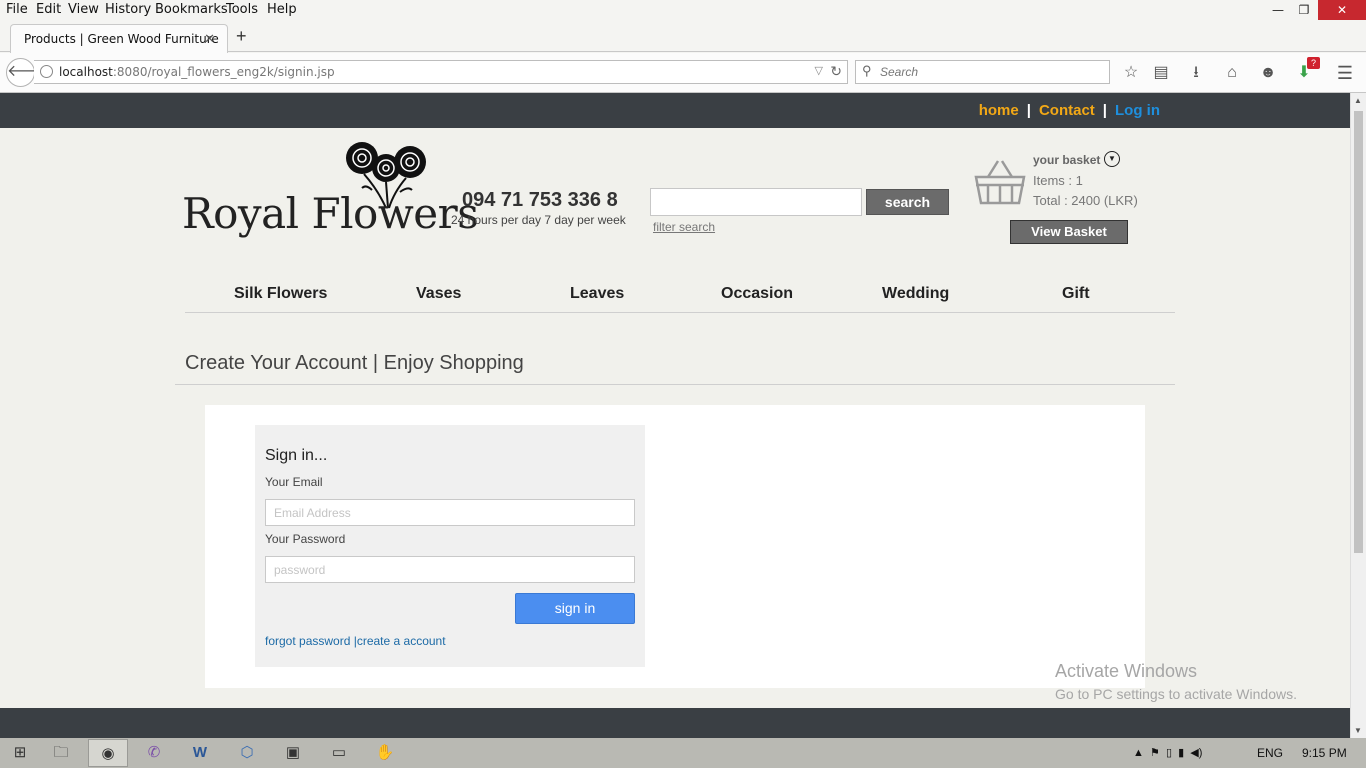  Describe the element at coordinates (1167, 752) in the screenshot. I see `system-tray-icons: ▲ ⚑ ▯ ▮ ◀)` at that location.